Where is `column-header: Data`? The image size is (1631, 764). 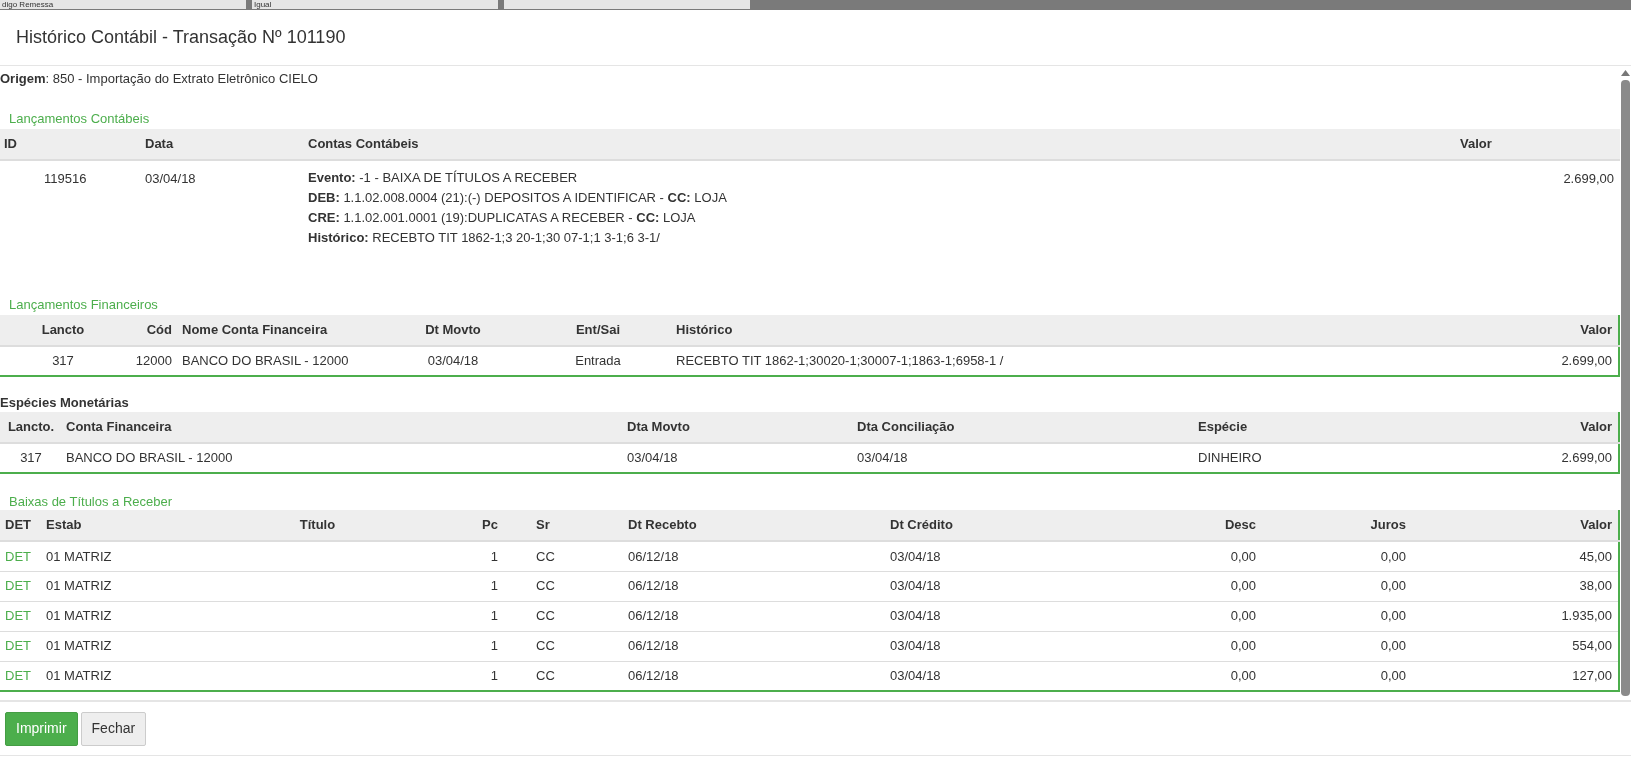
column-header: Data is located at coordinates (221, 144).